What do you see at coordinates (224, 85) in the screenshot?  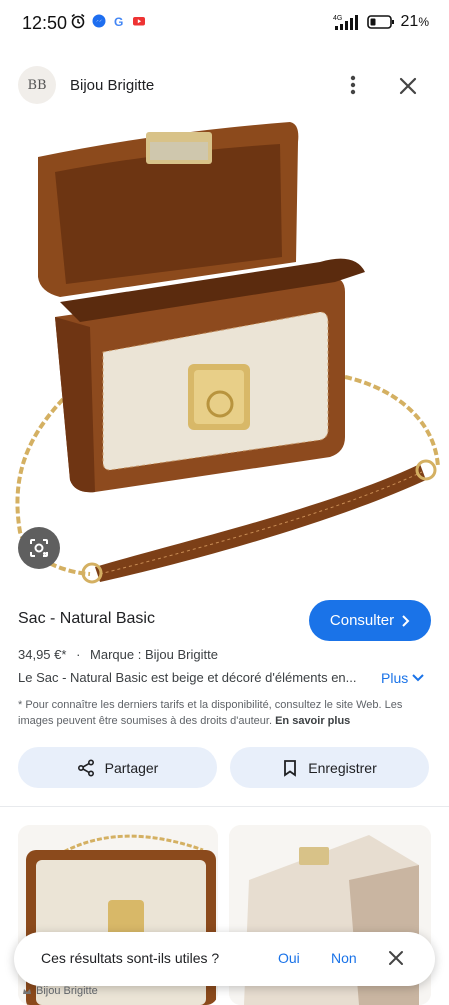 I see `source-header: BB Bijou Brigitte` at bounding box center [224, 85].